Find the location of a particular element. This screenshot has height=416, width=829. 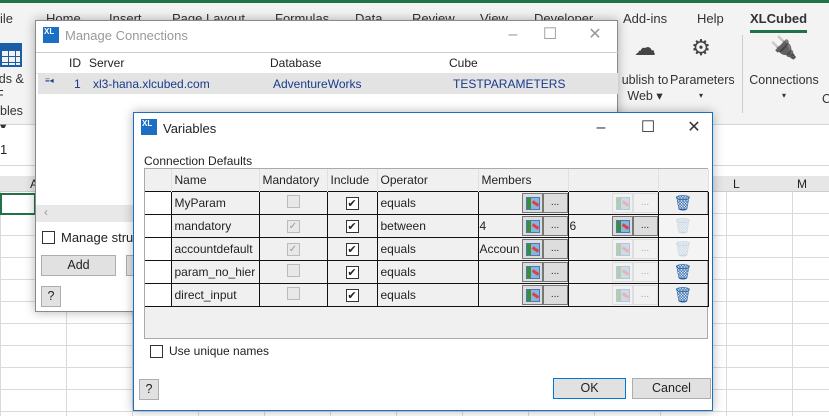

tab-add-ins: Add-ins is located at coordinates (645, 18).